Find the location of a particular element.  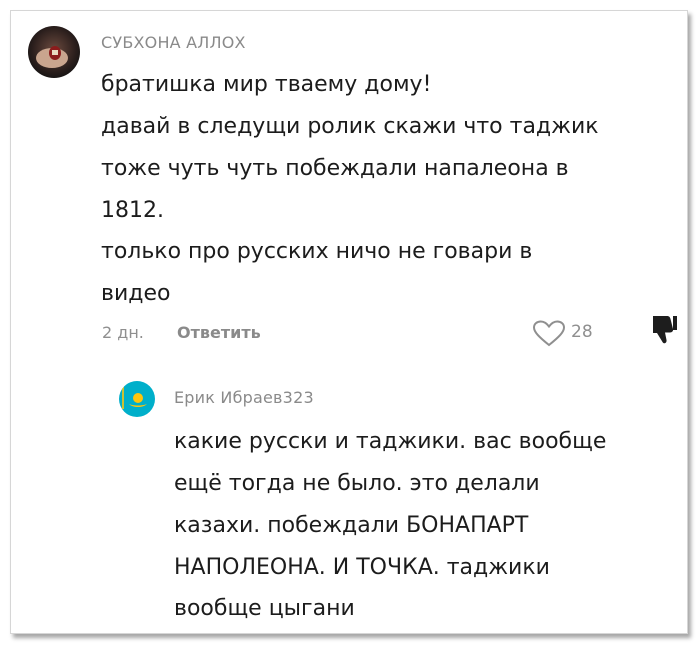

comment-text-line: давай в следущи ролик скажи что таджик is located at coordinates (350, 126).